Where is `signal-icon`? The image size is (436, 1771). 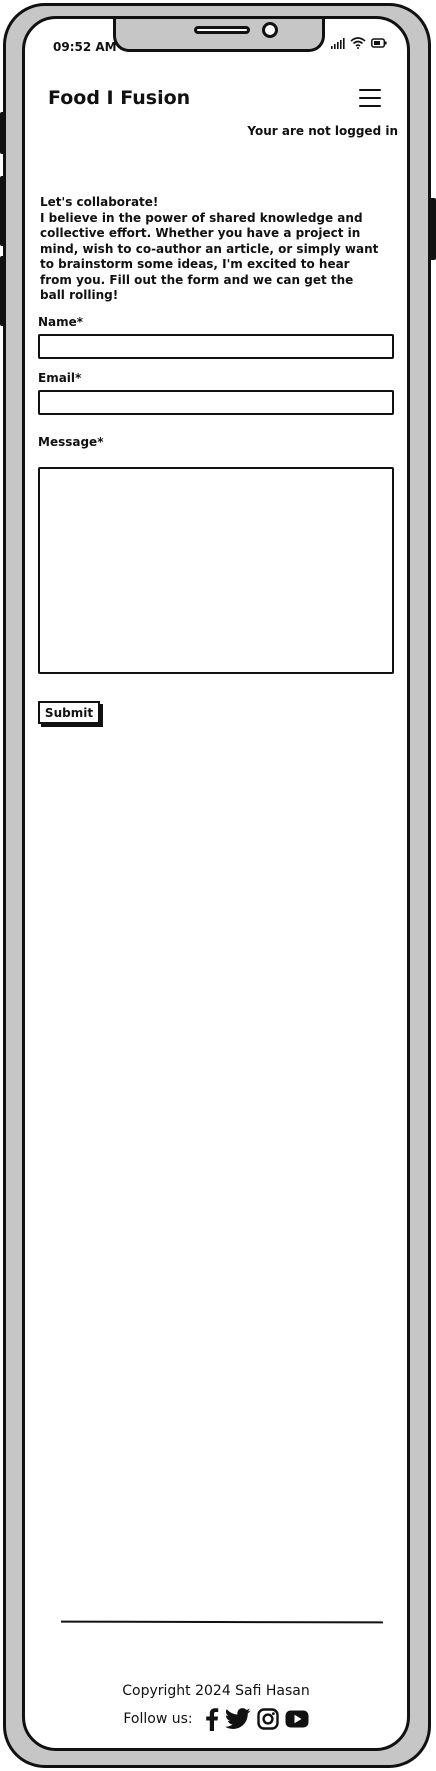
signal-icon is located at coordinates (338, 43).